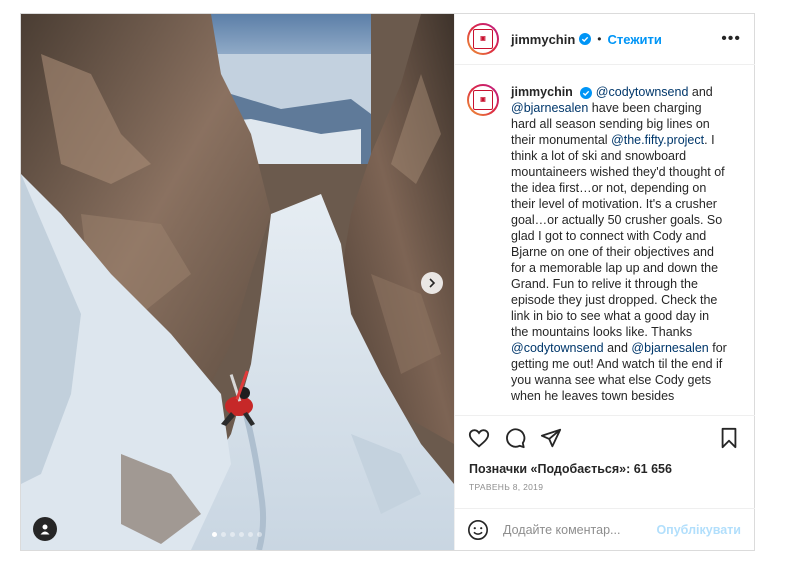  What do you see at coordinates (605, 39) in the screenshot?
I see `post-header: ▣ jimmychin • Стежити •••` at bounding box center [605, 39].